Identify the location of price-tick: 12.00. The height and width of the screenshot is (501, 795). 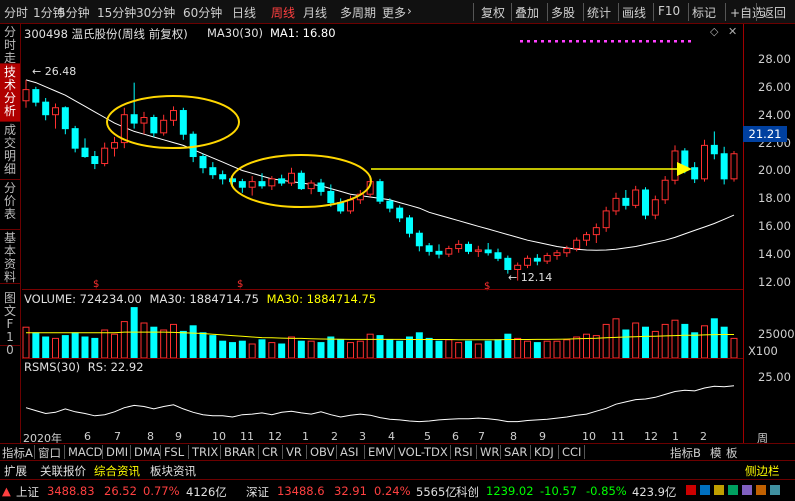
(774, 282).